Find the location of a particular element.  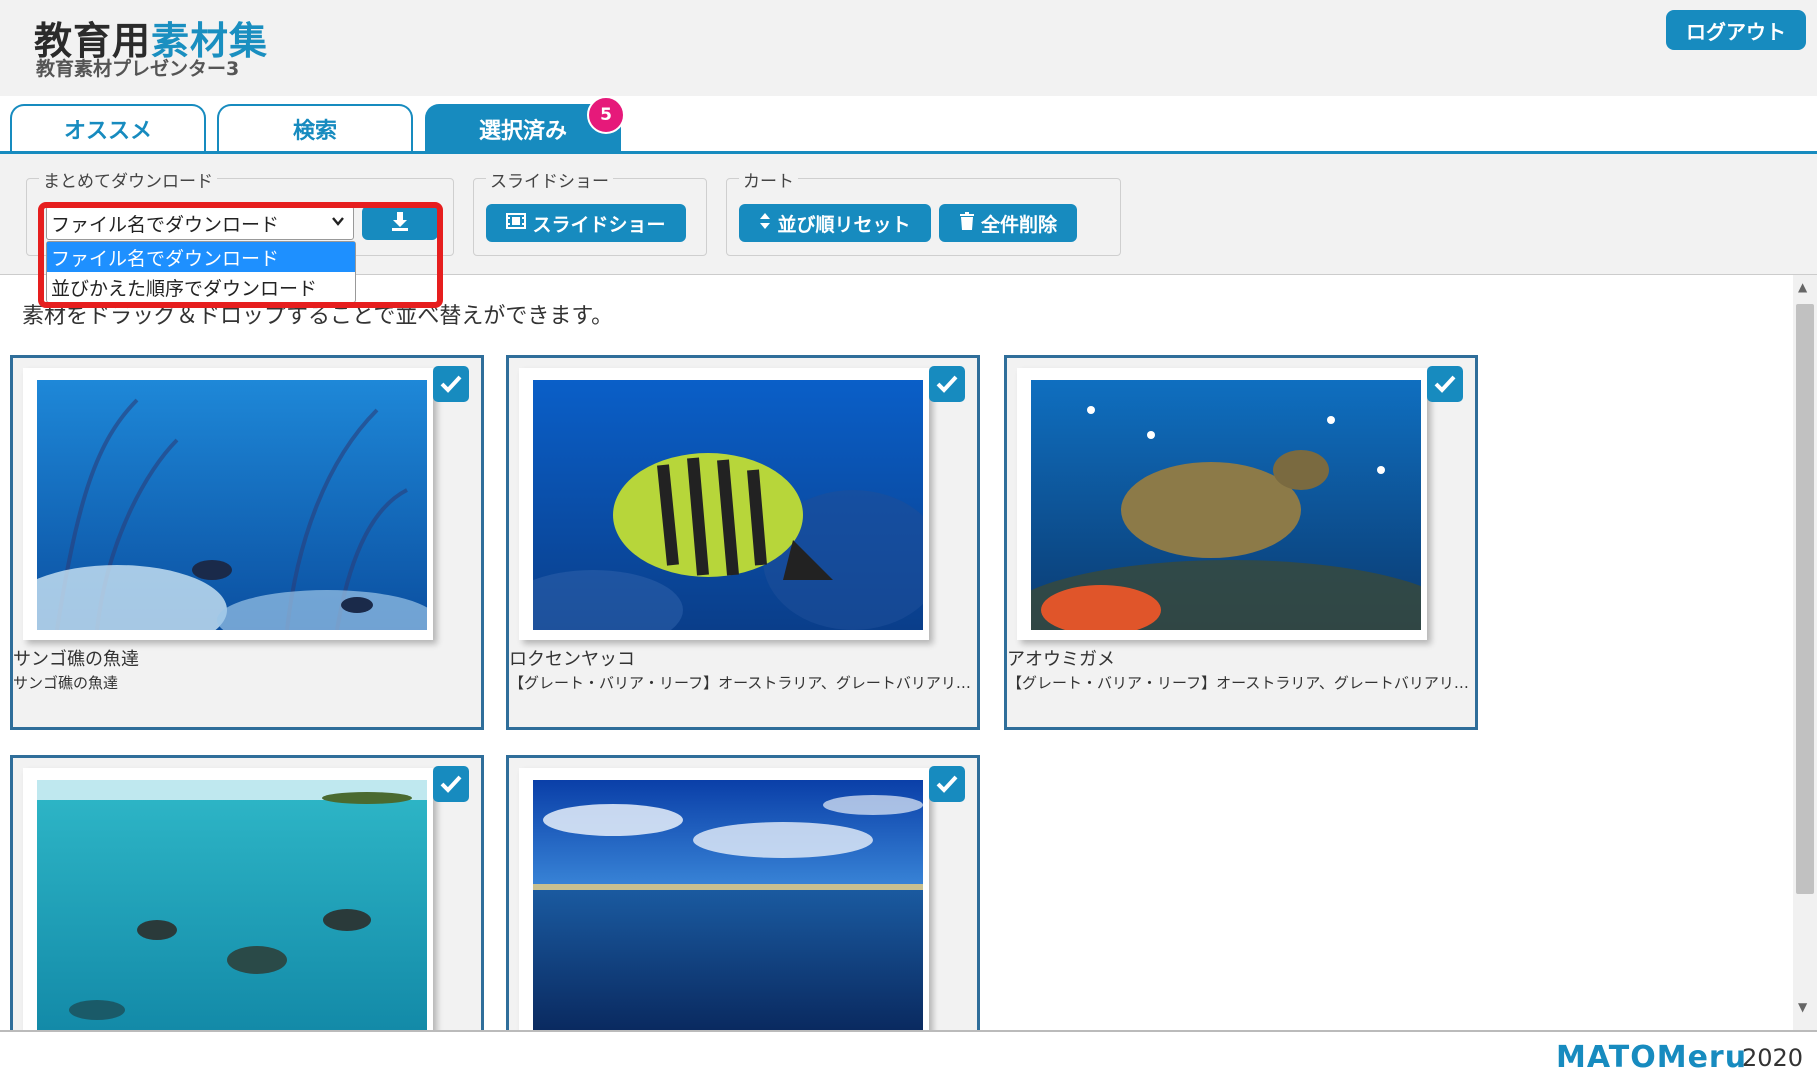

material-title: アオウミガメ is located at coordinates (1061, 659).